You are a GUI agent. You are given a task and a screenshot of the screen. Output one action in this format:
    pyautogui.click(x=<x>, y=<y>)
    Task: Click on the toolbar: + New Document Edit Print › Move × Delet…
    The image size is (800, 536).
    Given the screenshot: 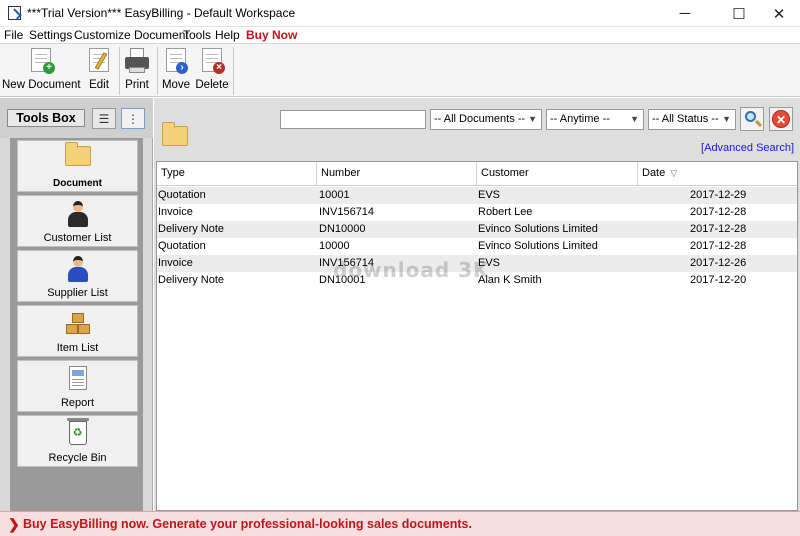 What is the action you would take?
    pyautogui.click(x=400, y=70)
    